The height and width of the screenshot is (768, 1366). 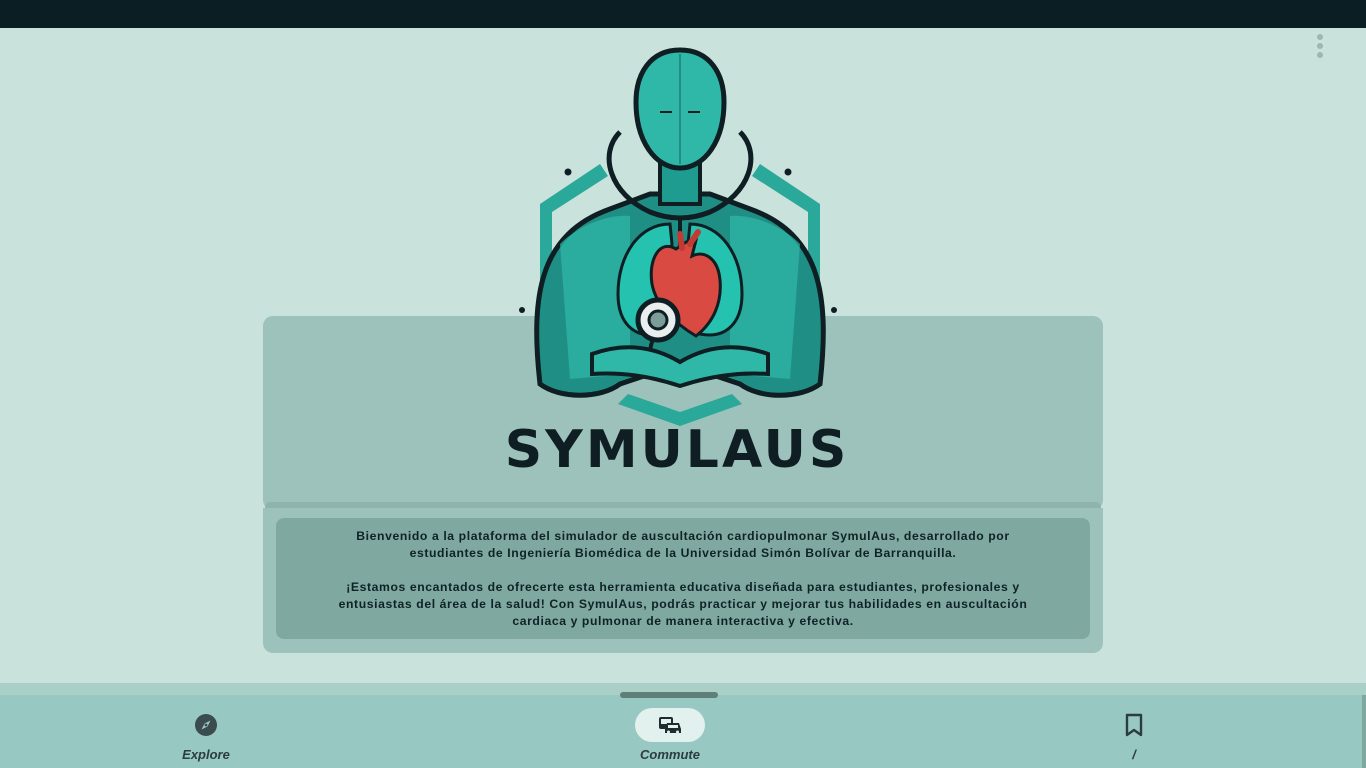 I want to click on nav-label-commute: Commute, so click(x=670, y=754).